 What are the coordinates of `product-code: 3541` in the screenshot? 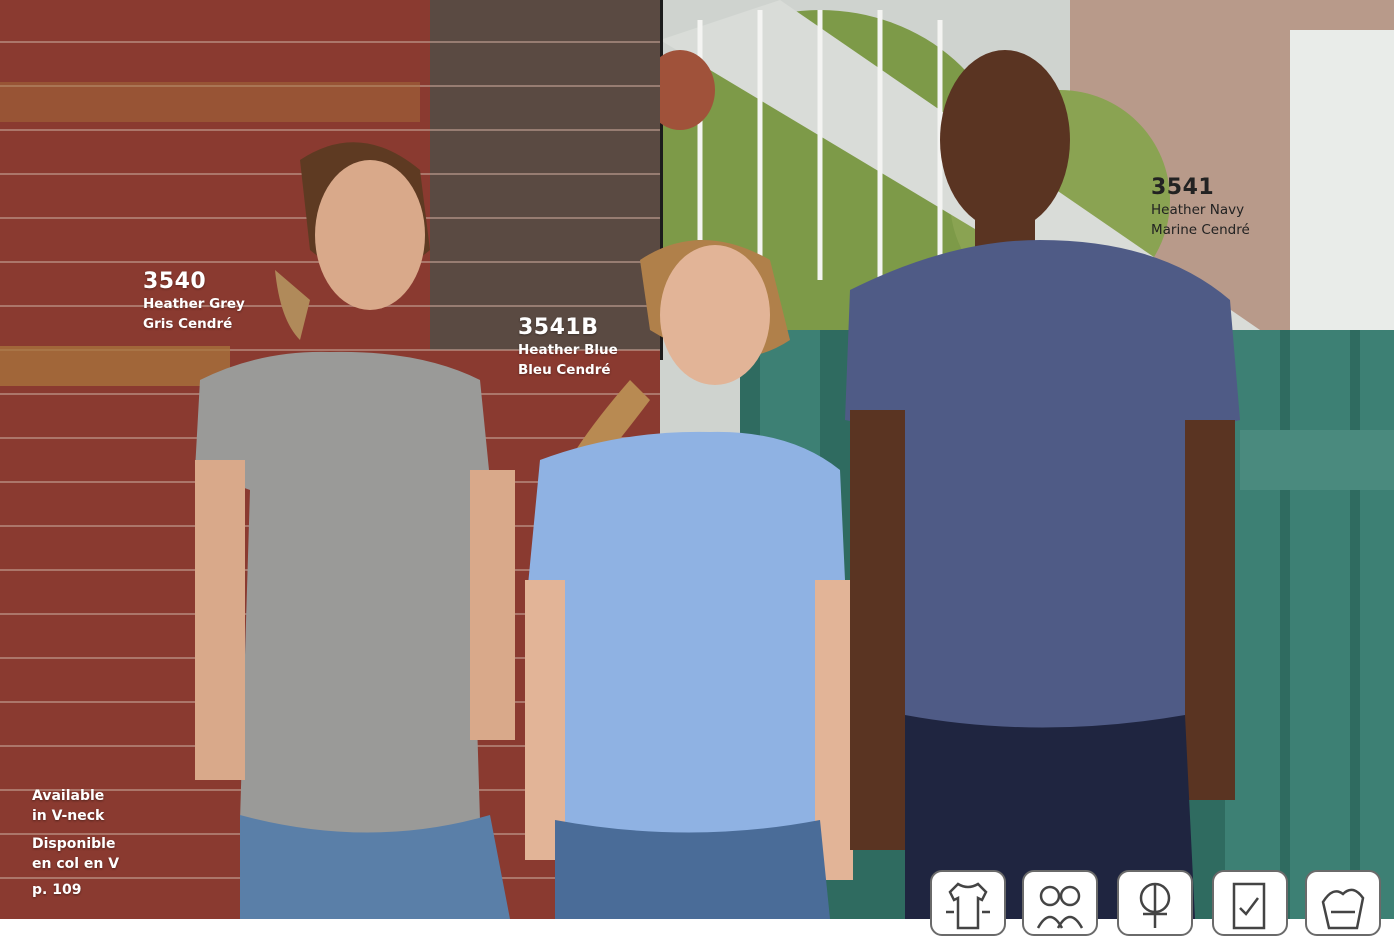 It's located at (1183, 187).